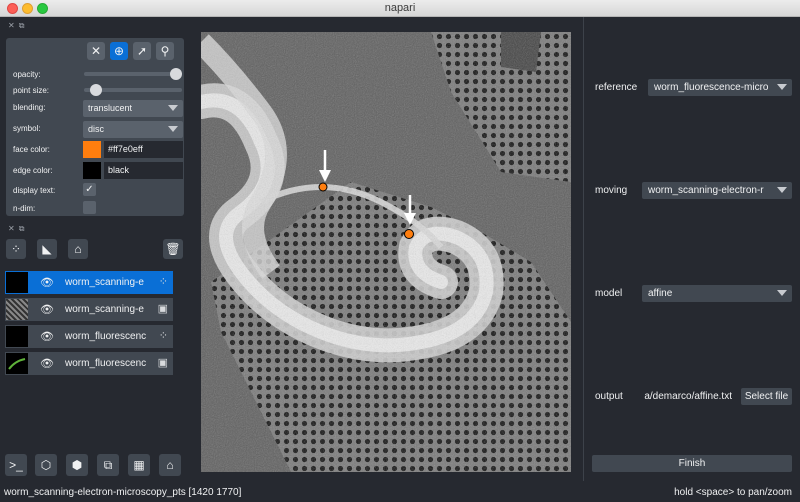 Image resolution: width=800 pixels, height=502 pixels. Describe the element at coordinates (33, 170) in the screenshot. I see `edge-color-label: edge color:` at that location.